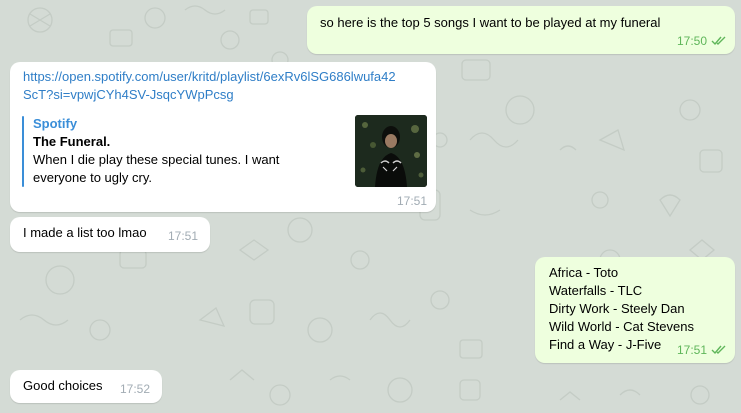 This screenshot has width=741, height=413. What do you see at coordinates (55, 123) in the screenshot?
I see `preview-site-name: Spotify` at bounding box center [55, 123].